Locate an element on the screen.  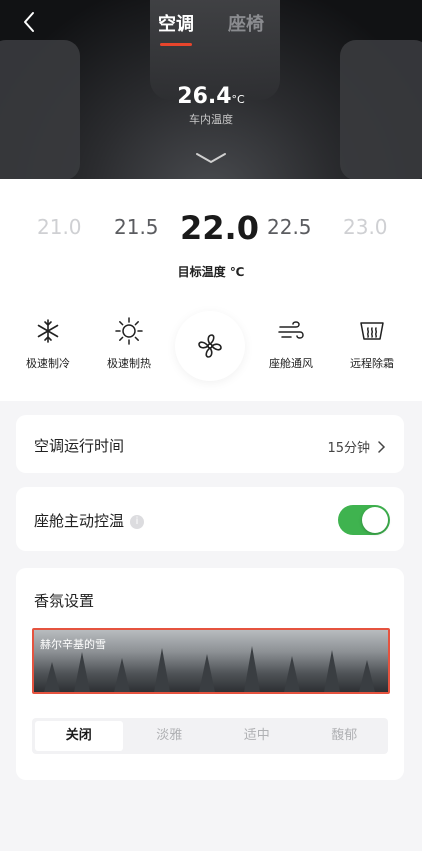
inside-temp-value: 26.4 is located at coordinates (204, 96).